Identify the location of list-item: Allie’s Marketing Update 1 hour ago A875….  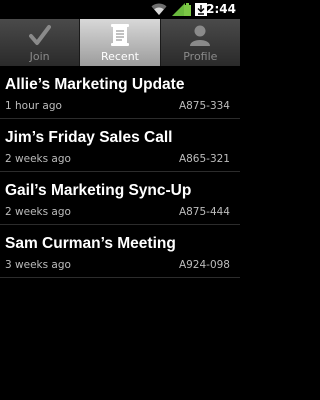
(120, 92).